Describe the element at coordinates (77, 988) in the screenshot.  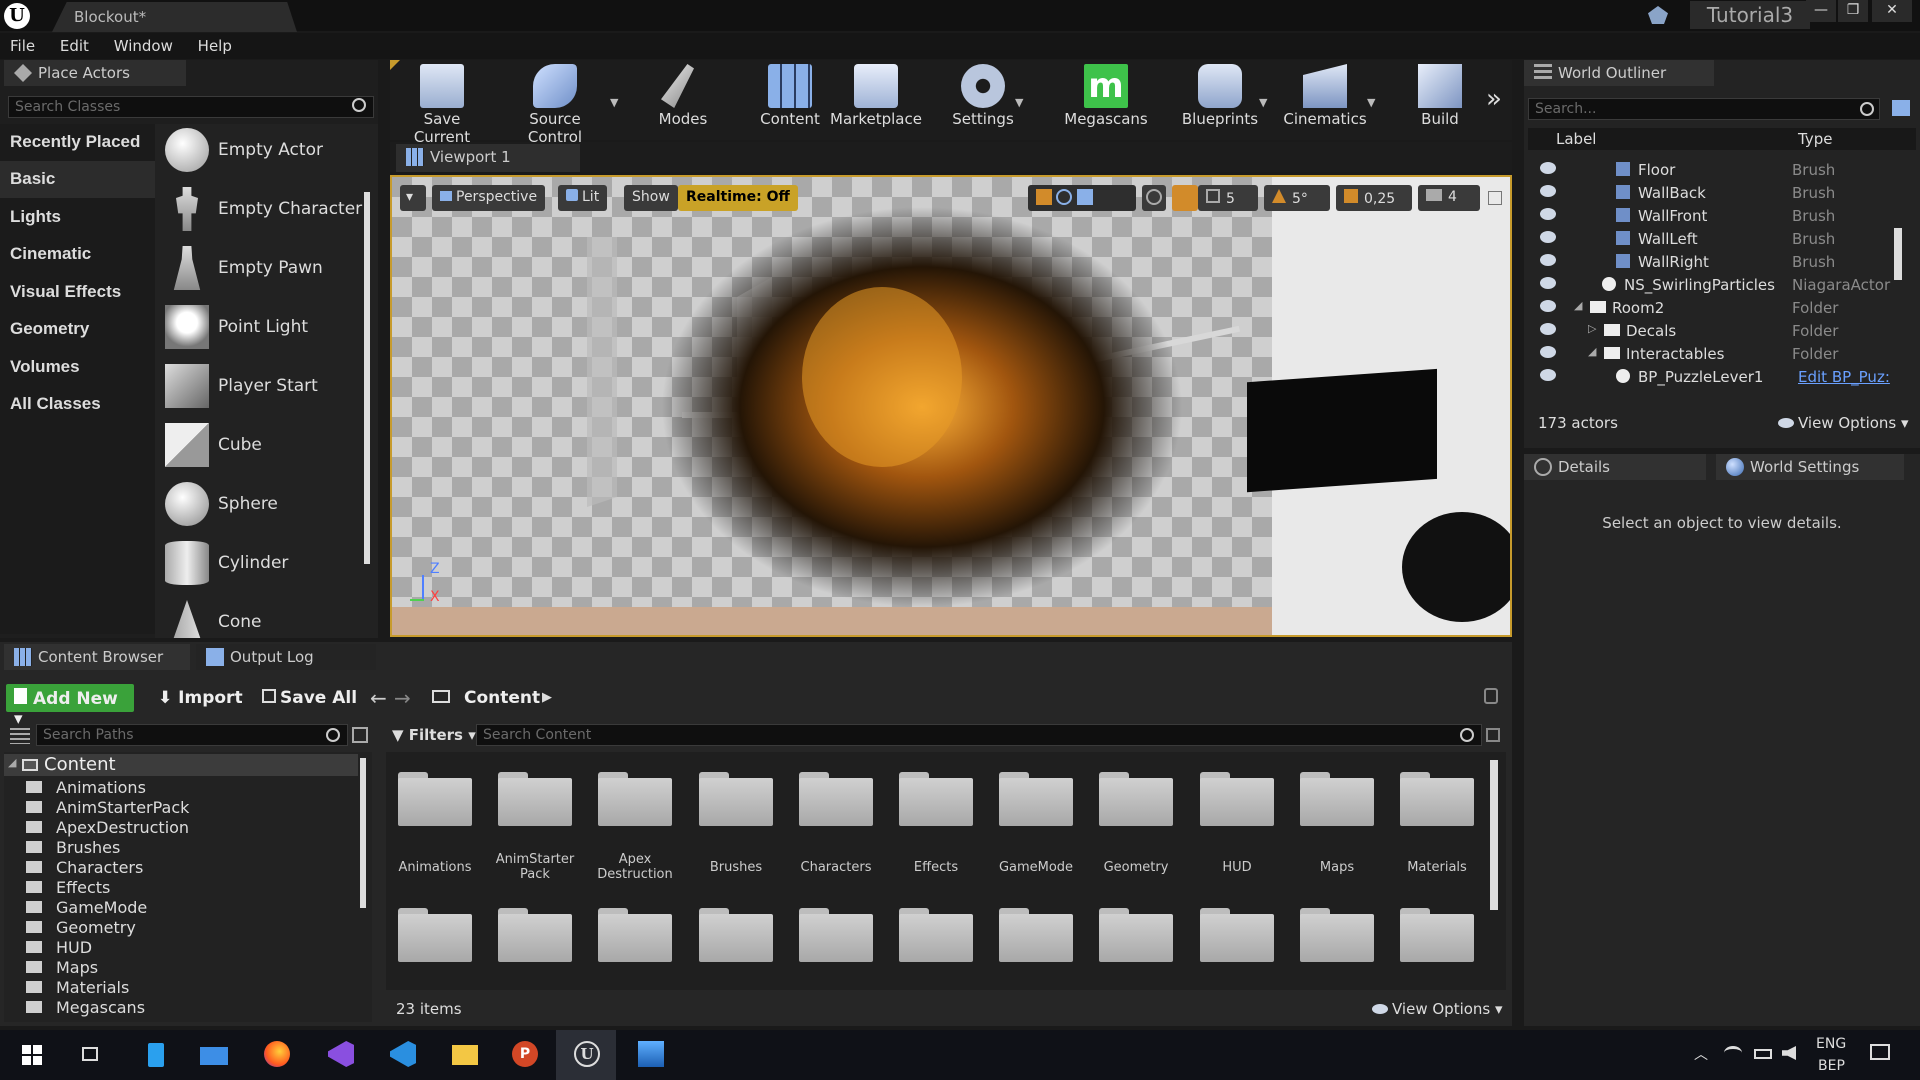
I see `tree-item: Materials` at that location.